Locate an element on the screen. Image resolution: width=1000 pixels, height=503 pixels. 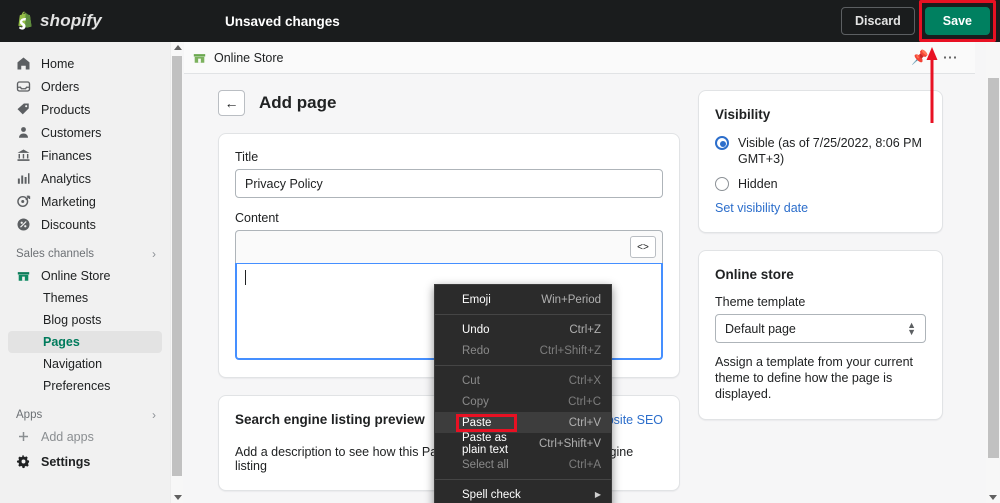
context-menu-item-paste-as-plain-text: Paste as plain text Ctrl+Shift+V is located at coordinates (523, 443).